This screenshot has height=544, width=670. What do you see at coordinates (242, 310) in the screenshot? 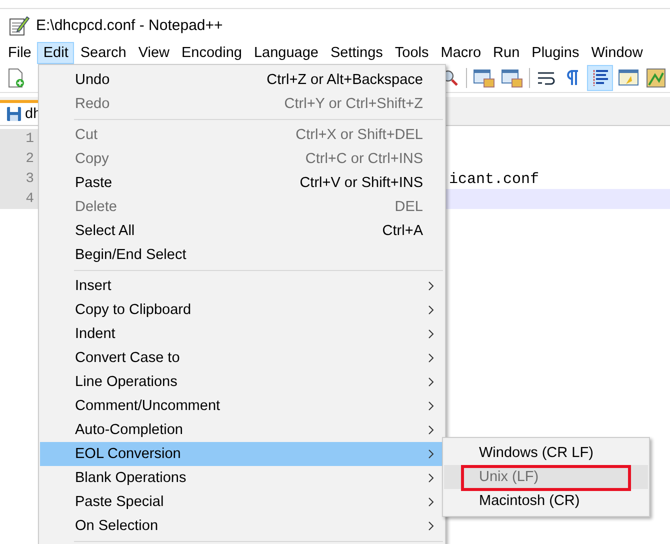
I see `menu-item: Copy to Clipboard` at bounding box center [242, 310].